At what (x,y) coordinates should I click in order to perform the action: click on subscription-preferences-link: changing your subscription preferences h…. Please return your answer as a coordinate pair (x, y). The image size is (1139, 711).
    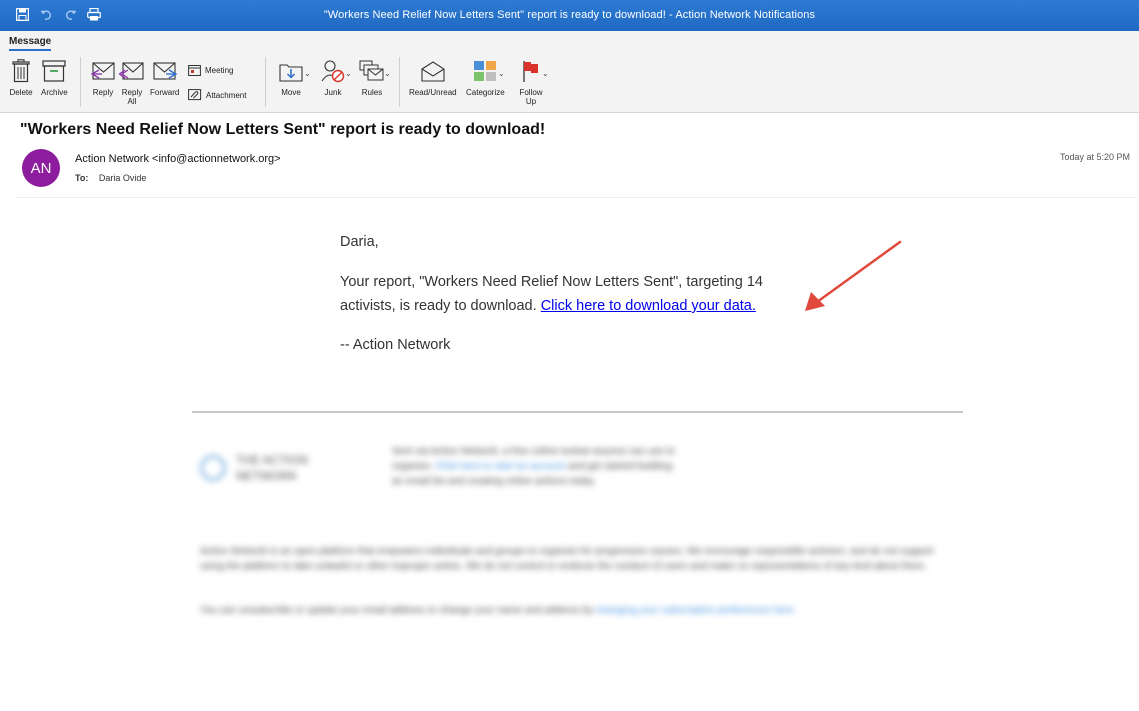
    Looking at the image, I should click on (696, 610).